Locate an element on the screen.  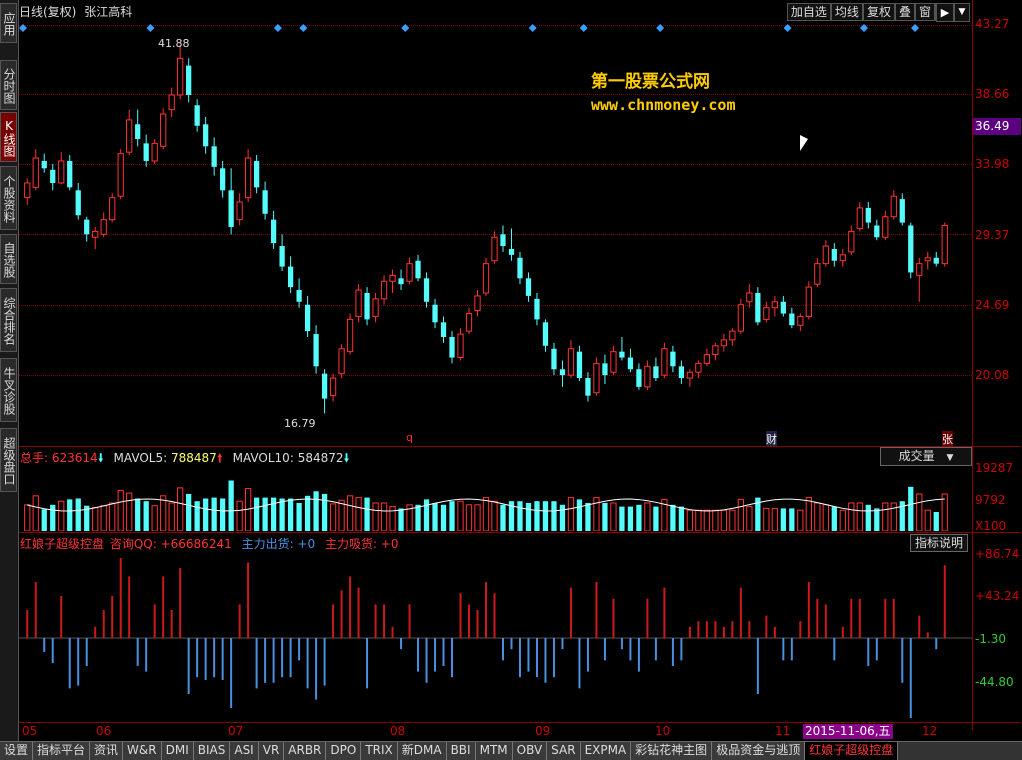
bottom-tab: W&R is located at coordinates (142, 751).